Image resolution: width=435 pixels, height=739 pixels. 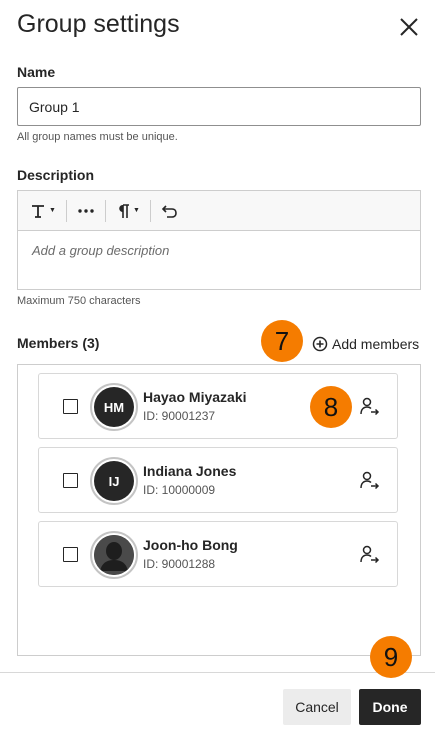 I want to click on member-name: Indiana Jones, so click(x=190, y=471).